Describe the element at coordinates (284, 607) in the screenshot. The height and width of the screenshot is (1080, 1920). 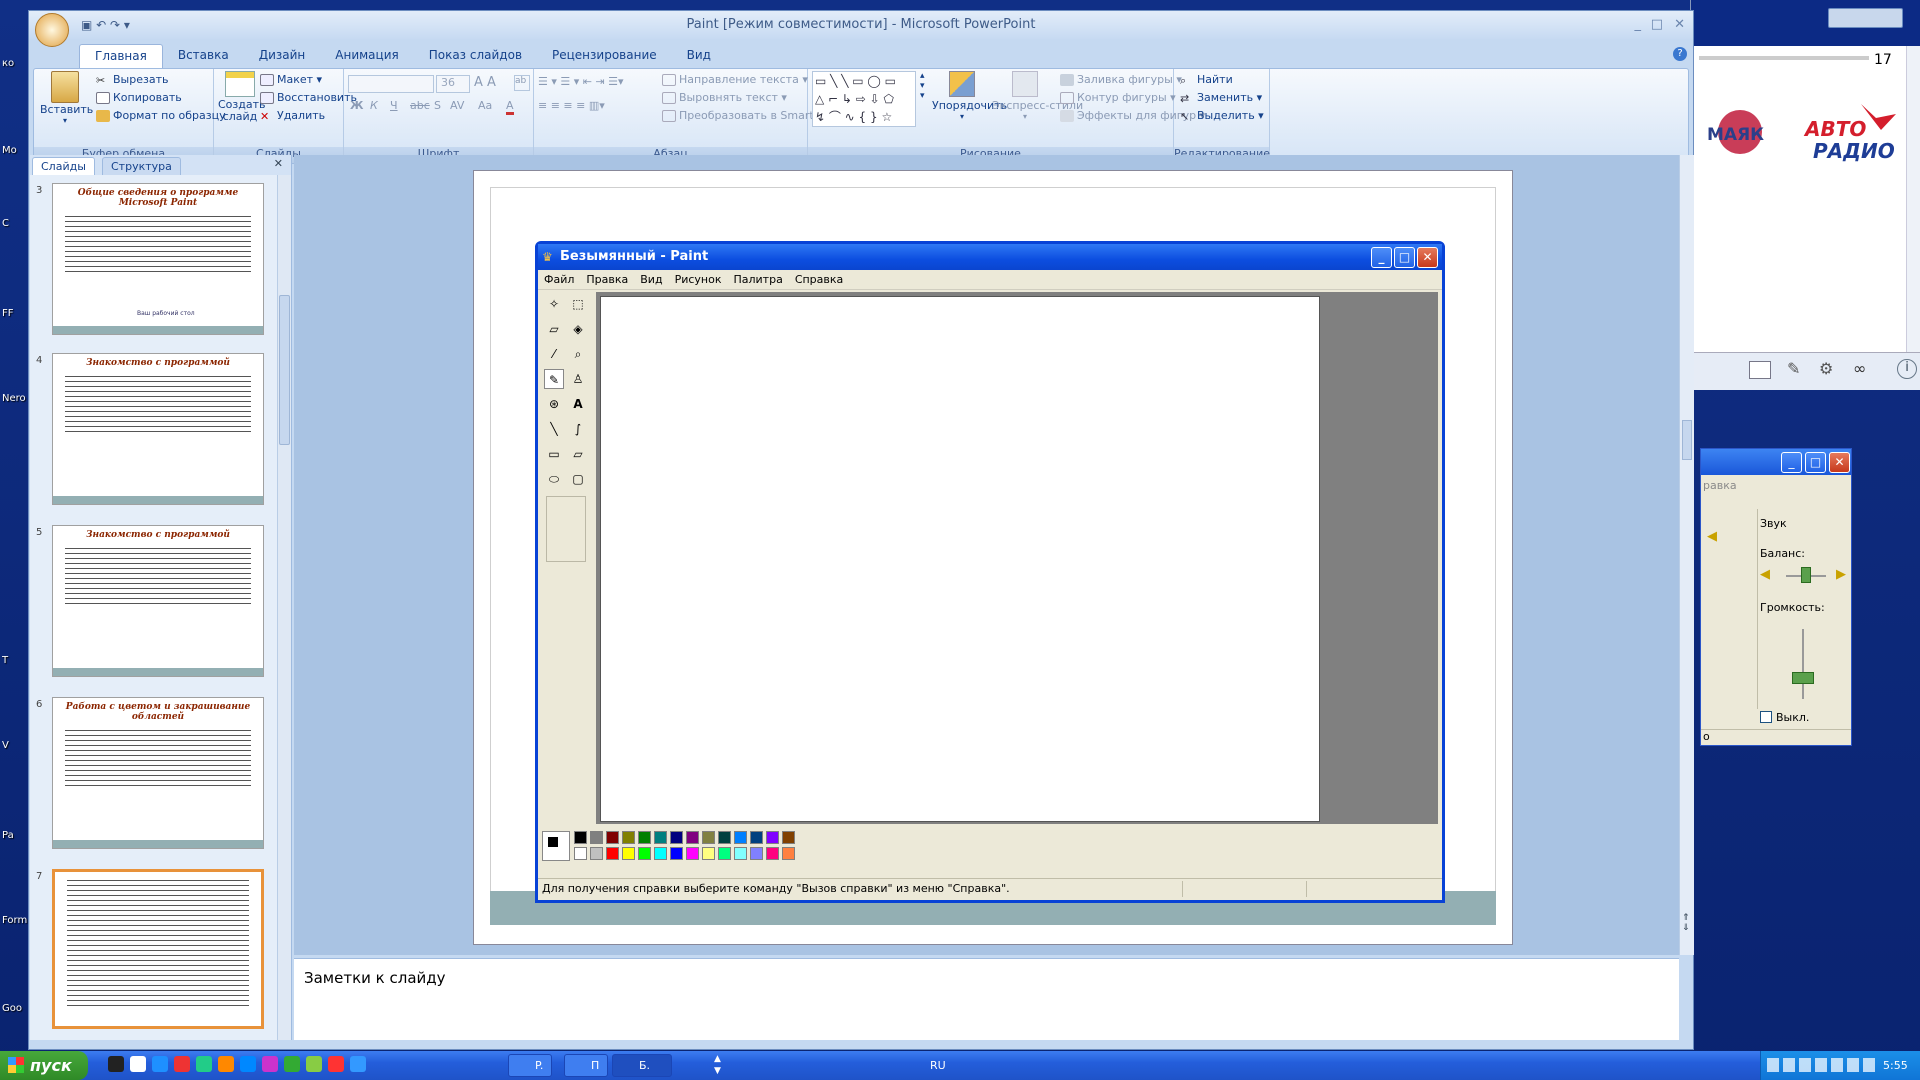
I see `pane-scrollbar` at that location.